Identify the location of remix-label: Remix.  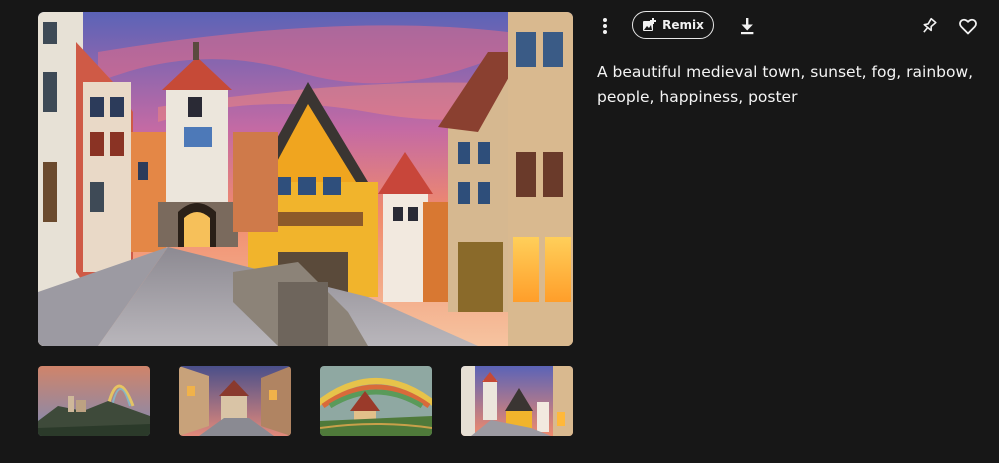
(683, 25).